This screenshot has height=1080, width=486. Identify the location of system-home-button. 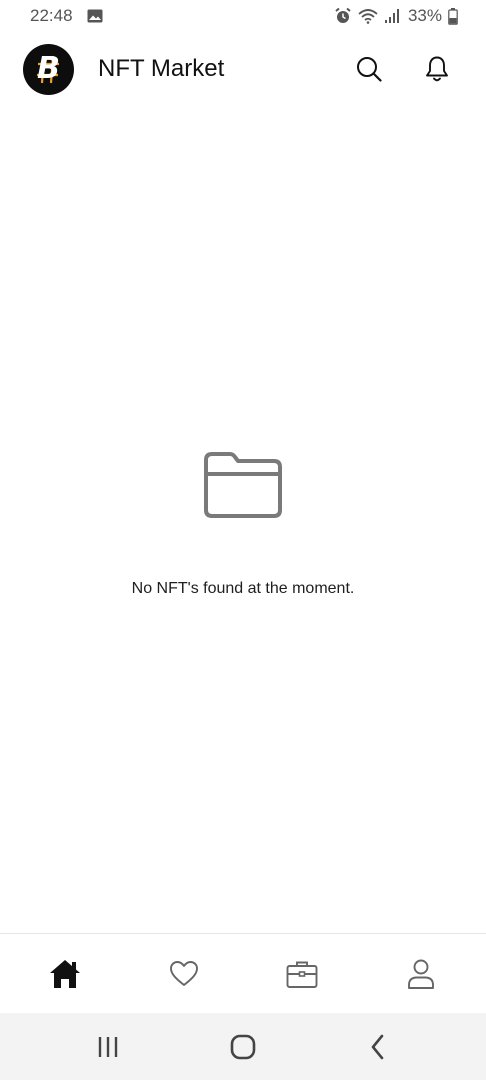
(243, 1047).